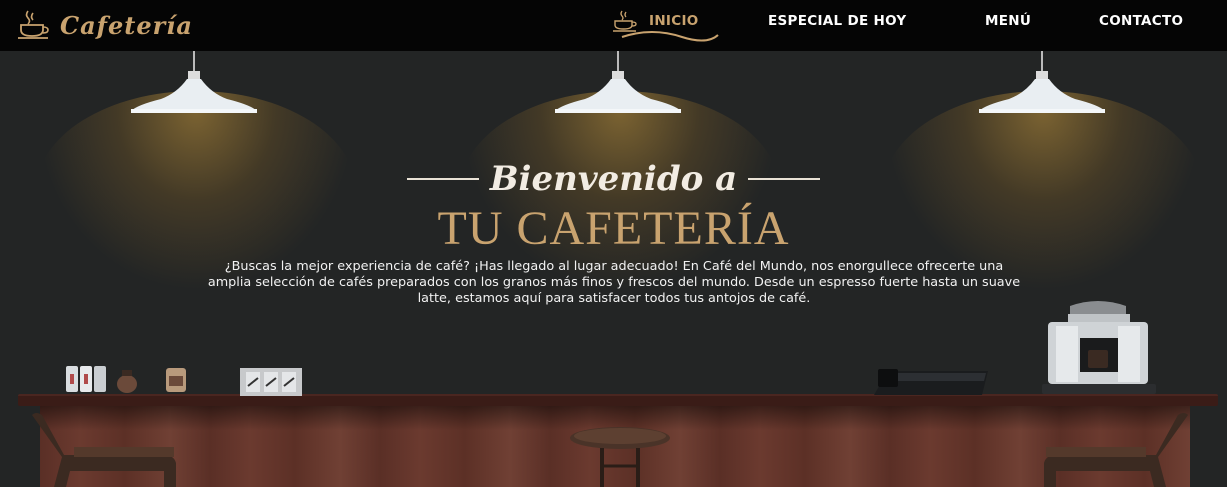  I want to click on coffee-cup-icon, so click(33, 24).